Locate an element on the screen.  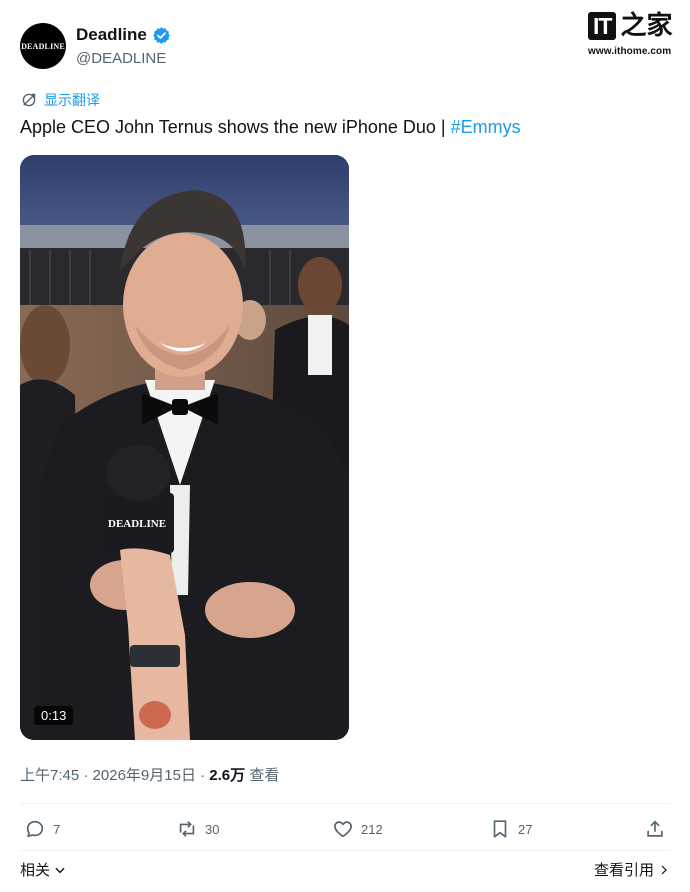
mic-flag-text: DEADLINE is located at coordinates (137, 524).